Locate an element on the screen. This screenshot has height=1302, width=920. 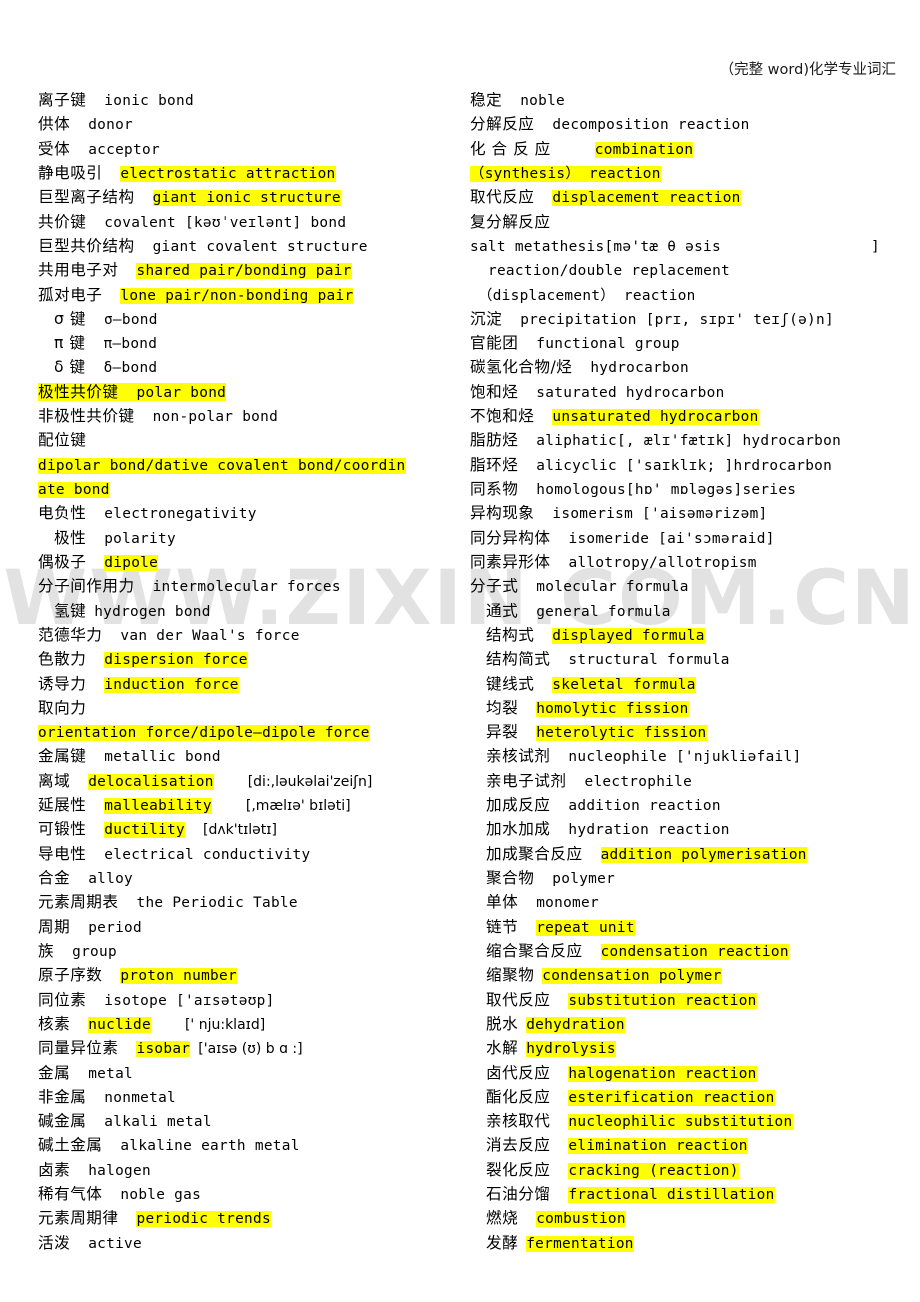
glossary-entry: 脱水 dehydration is located at coordinates (690, 1024).